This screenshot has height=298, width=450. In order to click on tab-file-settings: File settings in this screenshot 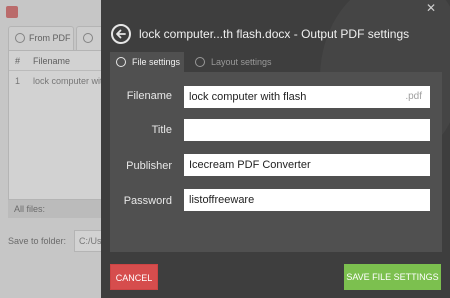, I will do `click(147, 62)`.